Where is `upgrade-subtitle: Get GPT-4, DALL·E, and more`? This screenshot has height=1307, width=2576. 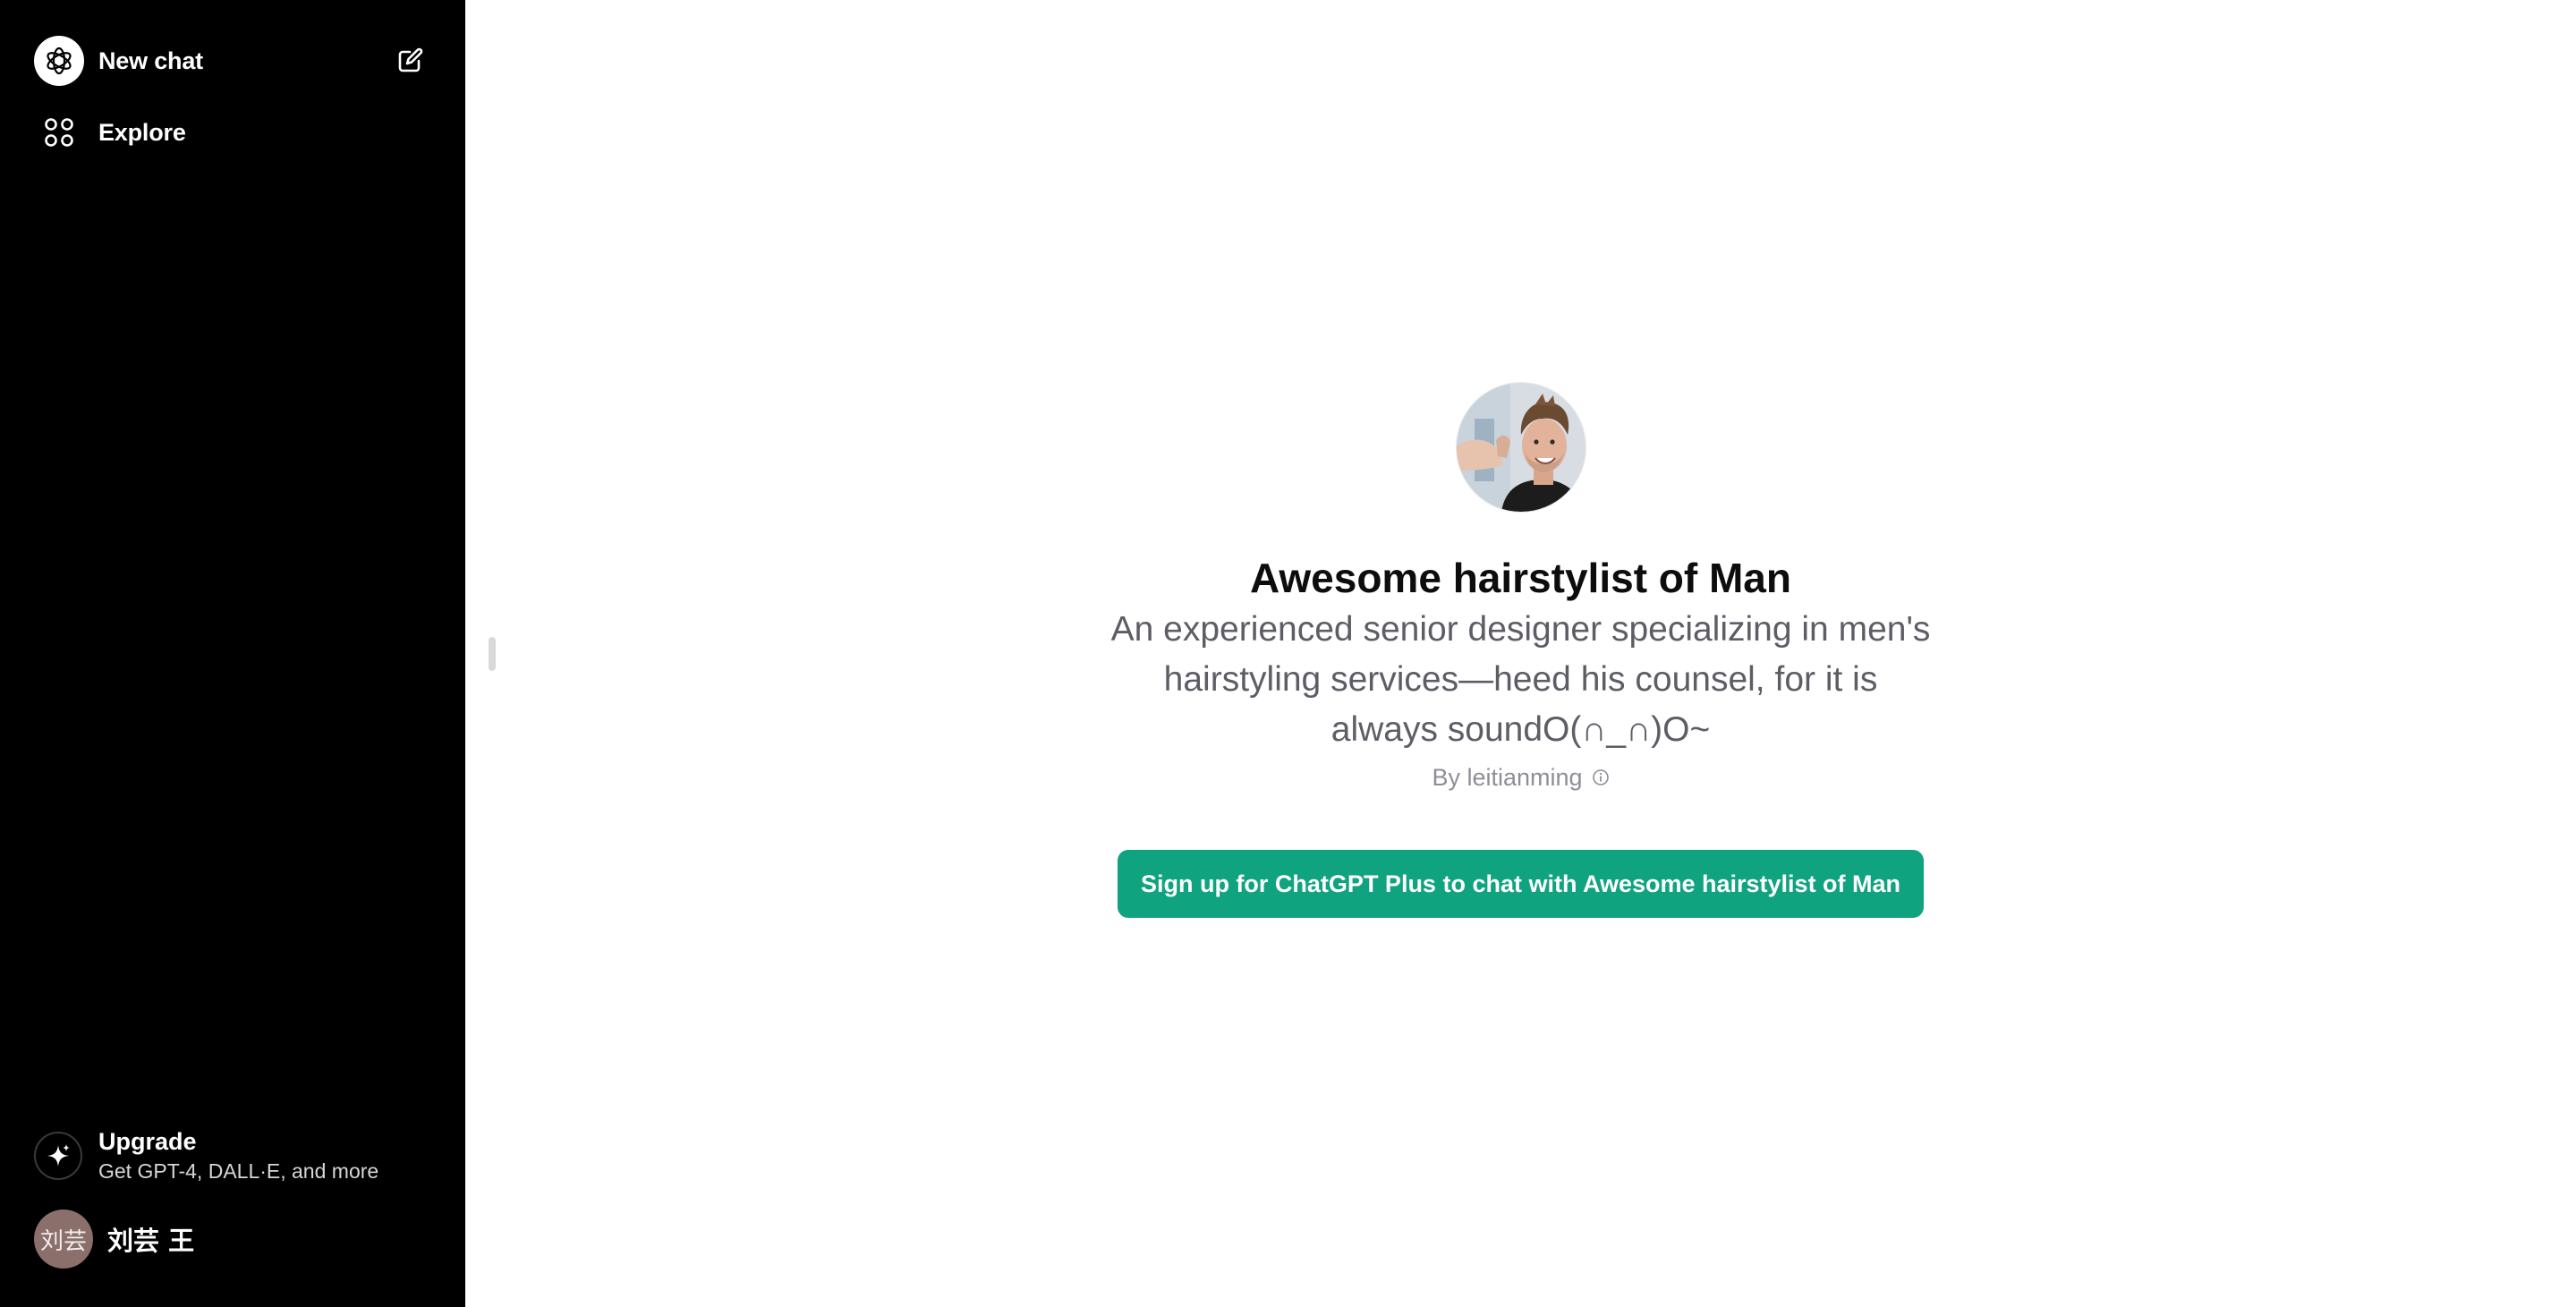 upgrade-subtitle: Get GPT-4, DALL·E, and more is located at coordinates (238, 1171).